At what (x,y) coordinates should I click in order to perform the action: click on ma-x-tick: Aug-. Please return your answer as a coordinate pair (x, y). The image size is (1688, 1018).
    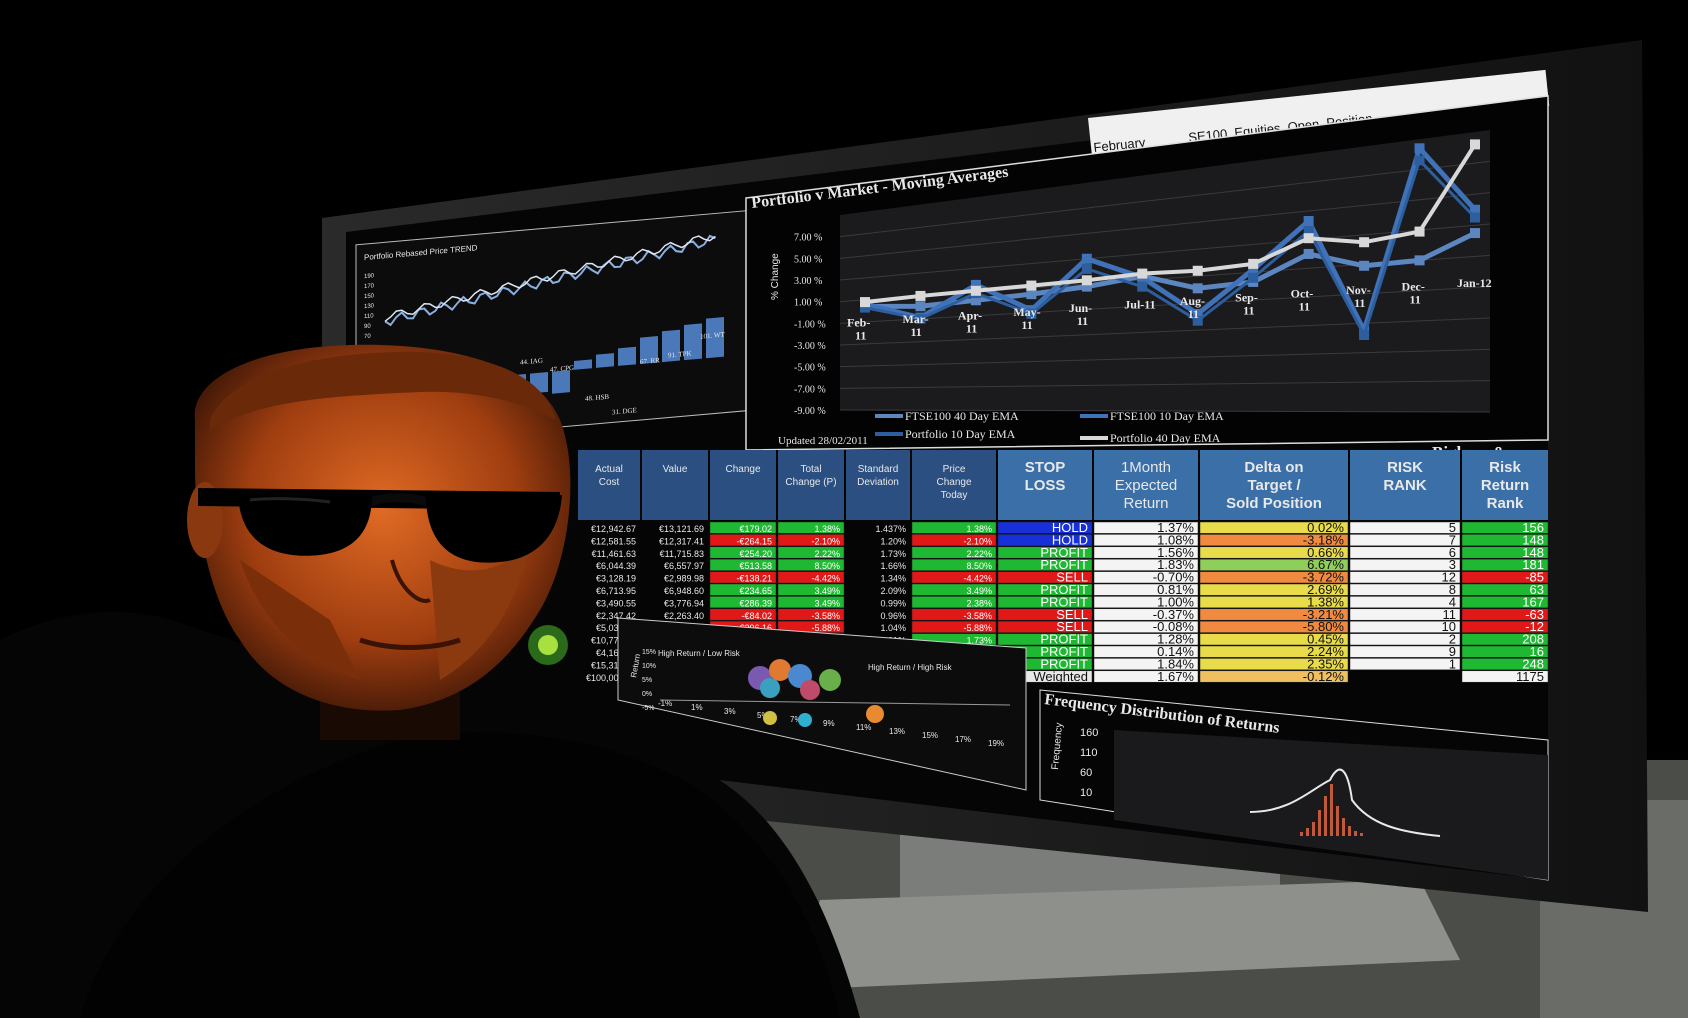
    Looking at the image, I should click on (1192, 301).